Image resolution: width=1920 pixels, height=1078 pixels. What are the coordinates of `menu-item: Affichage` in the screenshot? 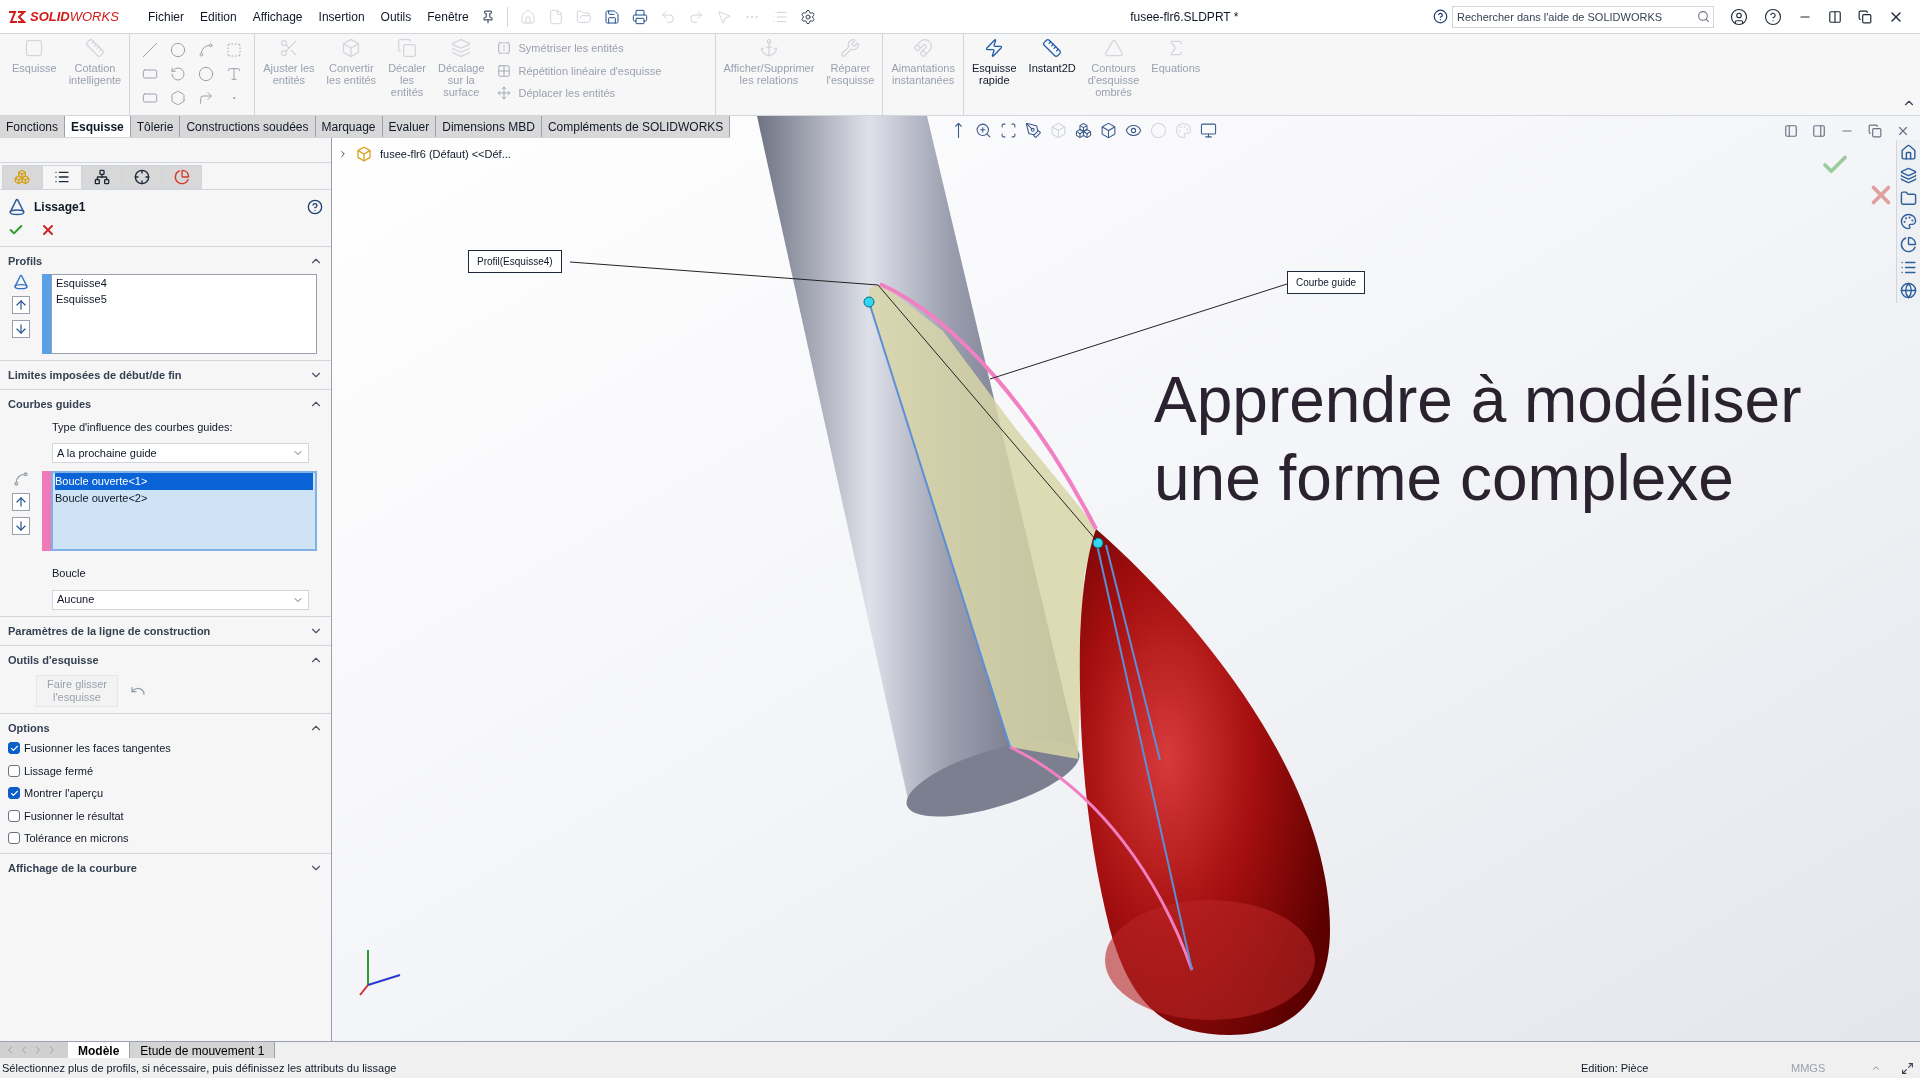 It's located at (277, 16).